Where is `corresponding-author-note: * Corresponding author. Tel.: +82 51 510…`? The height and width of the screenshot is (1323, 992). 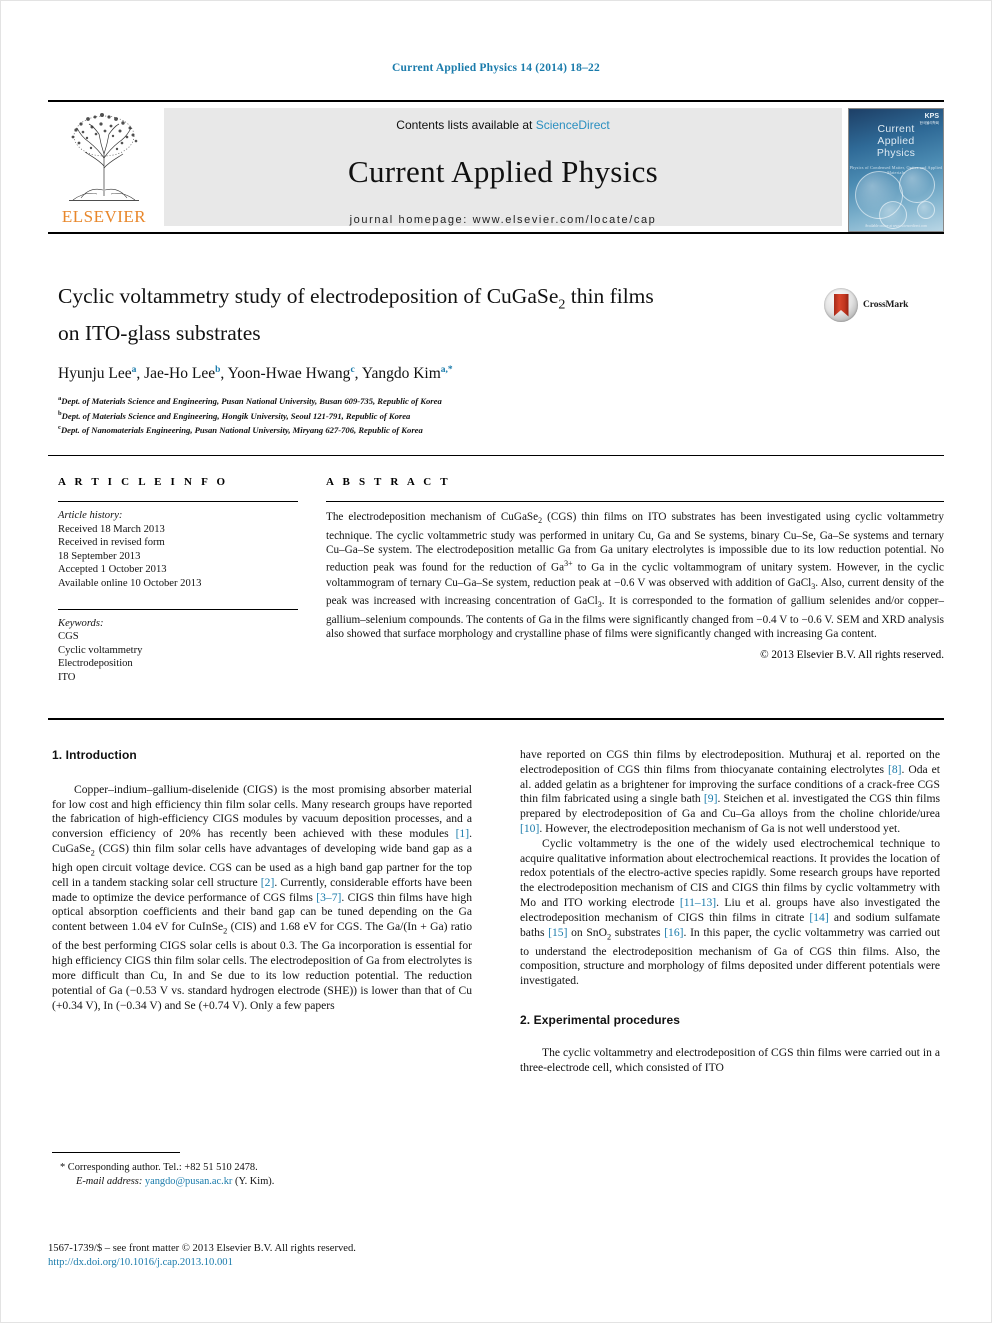 corresponding-author-note: * Corresponding author. Tel.: +82 51 510… is located at coordinates (159, 1167).